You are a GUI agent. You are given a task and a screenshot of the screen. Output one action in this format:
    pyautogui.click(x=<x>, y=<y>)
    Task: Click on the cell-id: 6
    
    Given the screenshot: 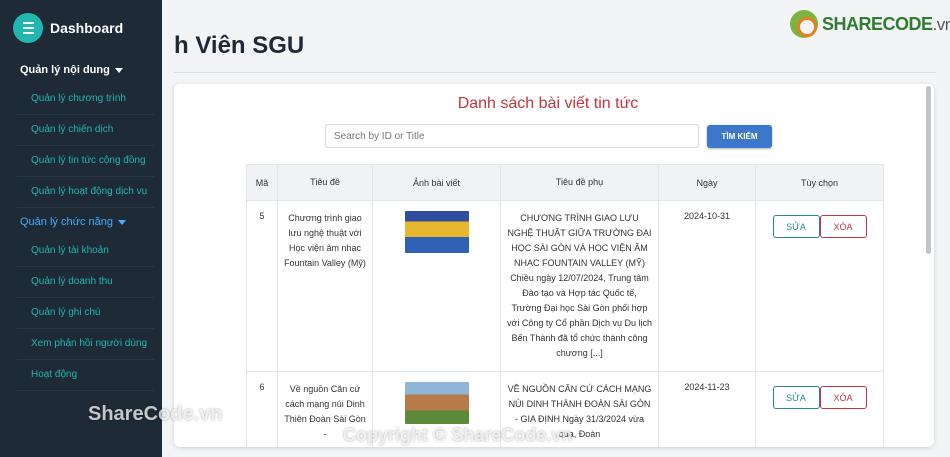 What is the action you would take?
    pyautogui.click(x=262, y=409)
    